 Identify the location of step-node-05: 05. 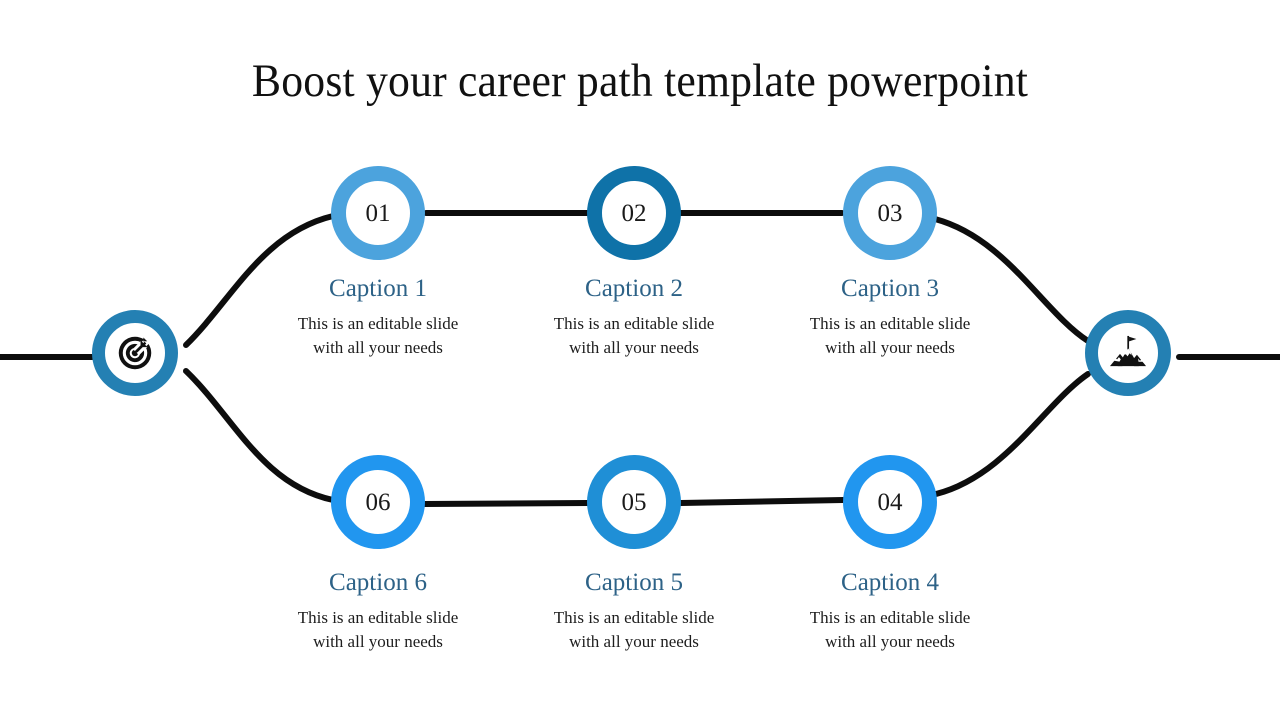
(634, 502).